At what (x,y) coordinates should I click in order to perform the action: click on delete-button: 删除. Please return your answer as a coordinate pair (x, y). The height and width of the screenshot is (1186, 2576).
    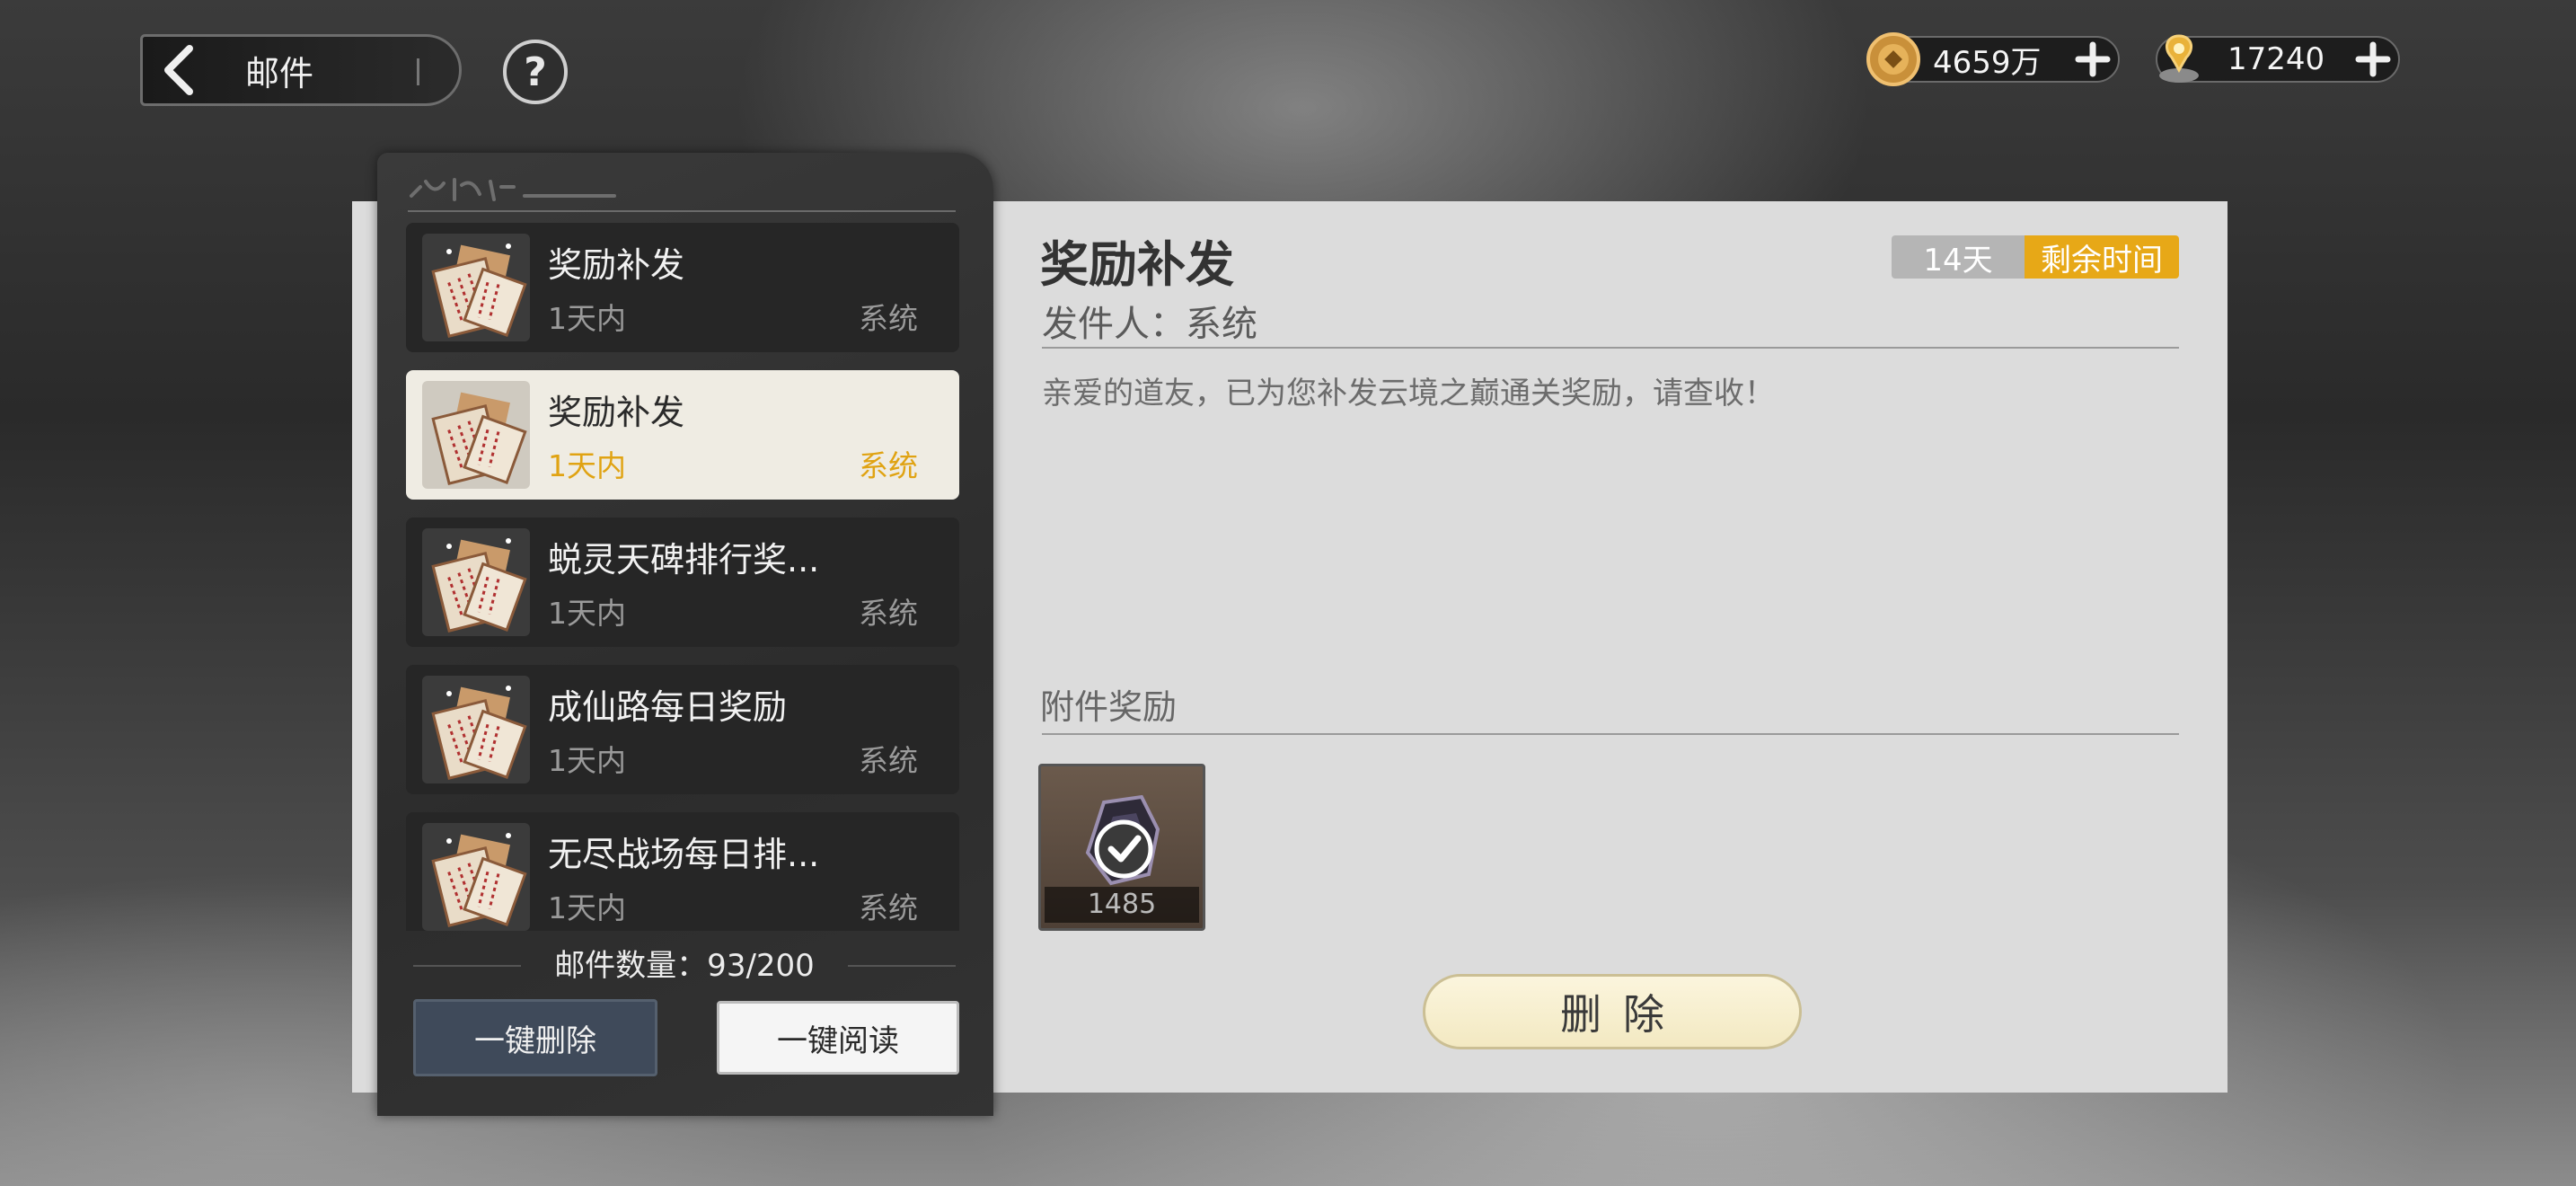
    Looking at the image, I should click on (1612, 1011).